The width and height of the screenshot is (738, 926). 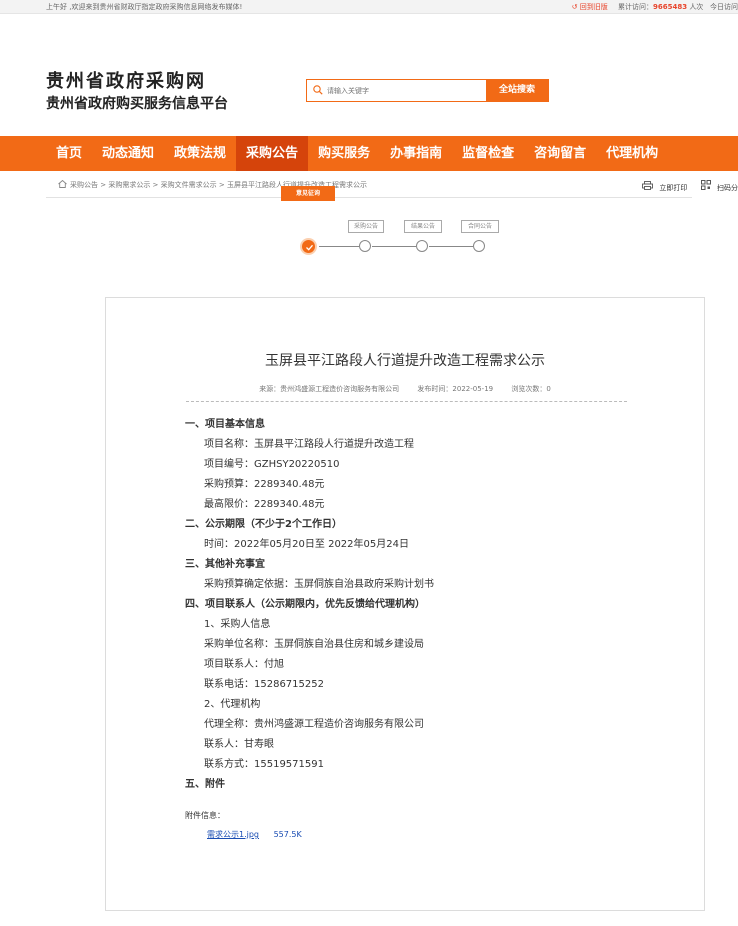 What do you see at coordinates (479, 246) in the screenshot?
I see `step-dot-contract` at bounding box center [479, 246].